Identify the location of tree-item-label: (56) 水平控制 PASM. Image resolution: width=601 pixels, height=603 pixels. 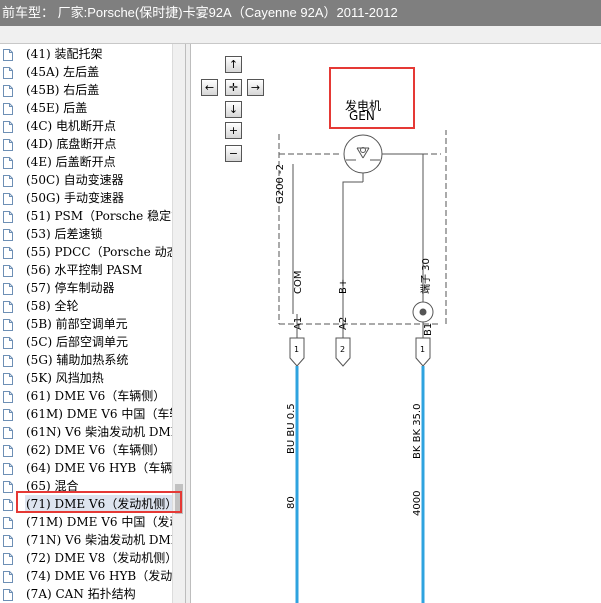
(84, 270).